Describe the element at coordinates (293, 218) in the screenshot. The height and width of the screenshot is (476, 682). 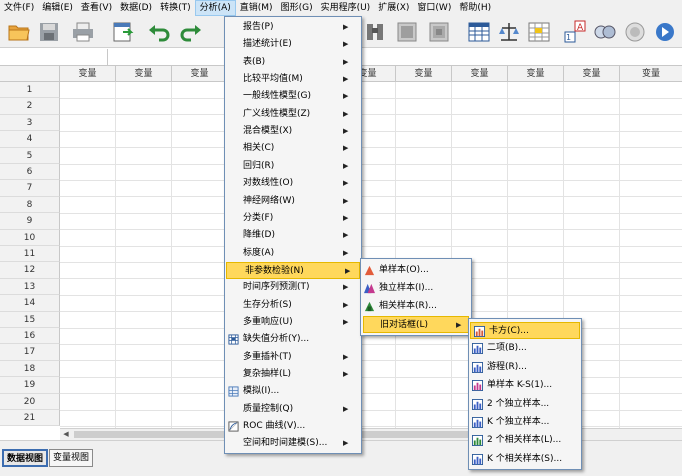
I see `analyze-menu-item: 分类(F) ▶` at that location.